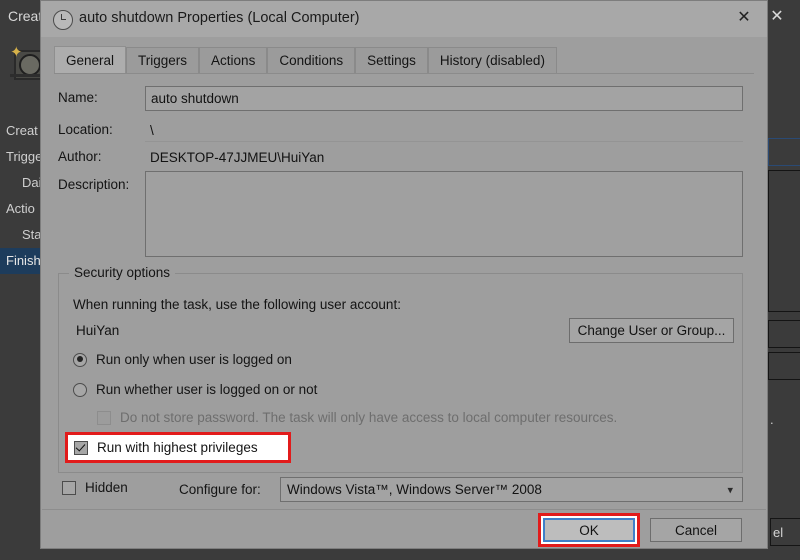 The height and width of the screenshot is (560, 800). What do you see at coordinates (69, 487) in the screenshot?
I see `hidden-checkbox` at bounding box center [69, 487].